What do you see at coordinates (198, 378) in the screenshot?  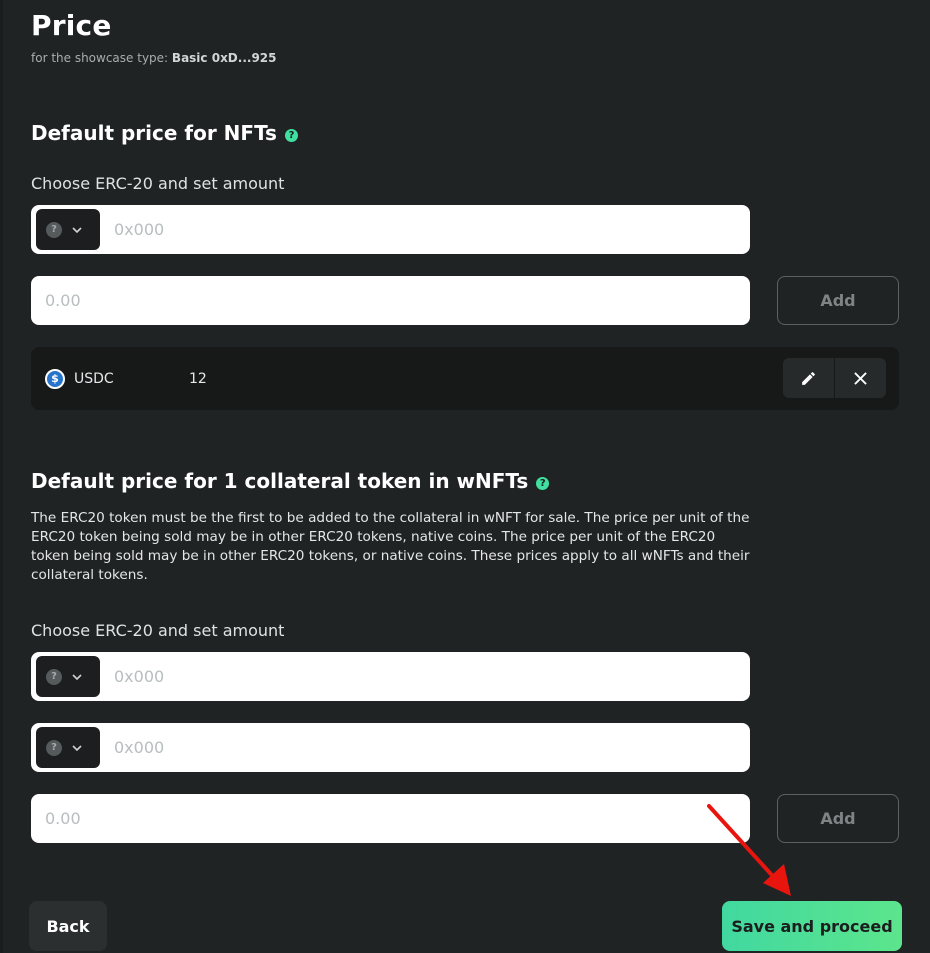 I see `token-amount: 12` at bounding box center [198, 378].